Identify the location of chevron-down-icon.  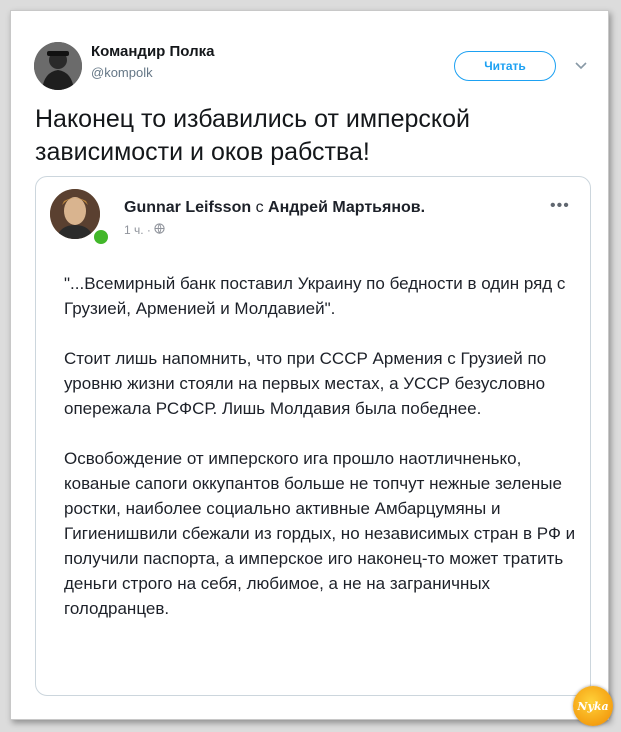
(581, 65).